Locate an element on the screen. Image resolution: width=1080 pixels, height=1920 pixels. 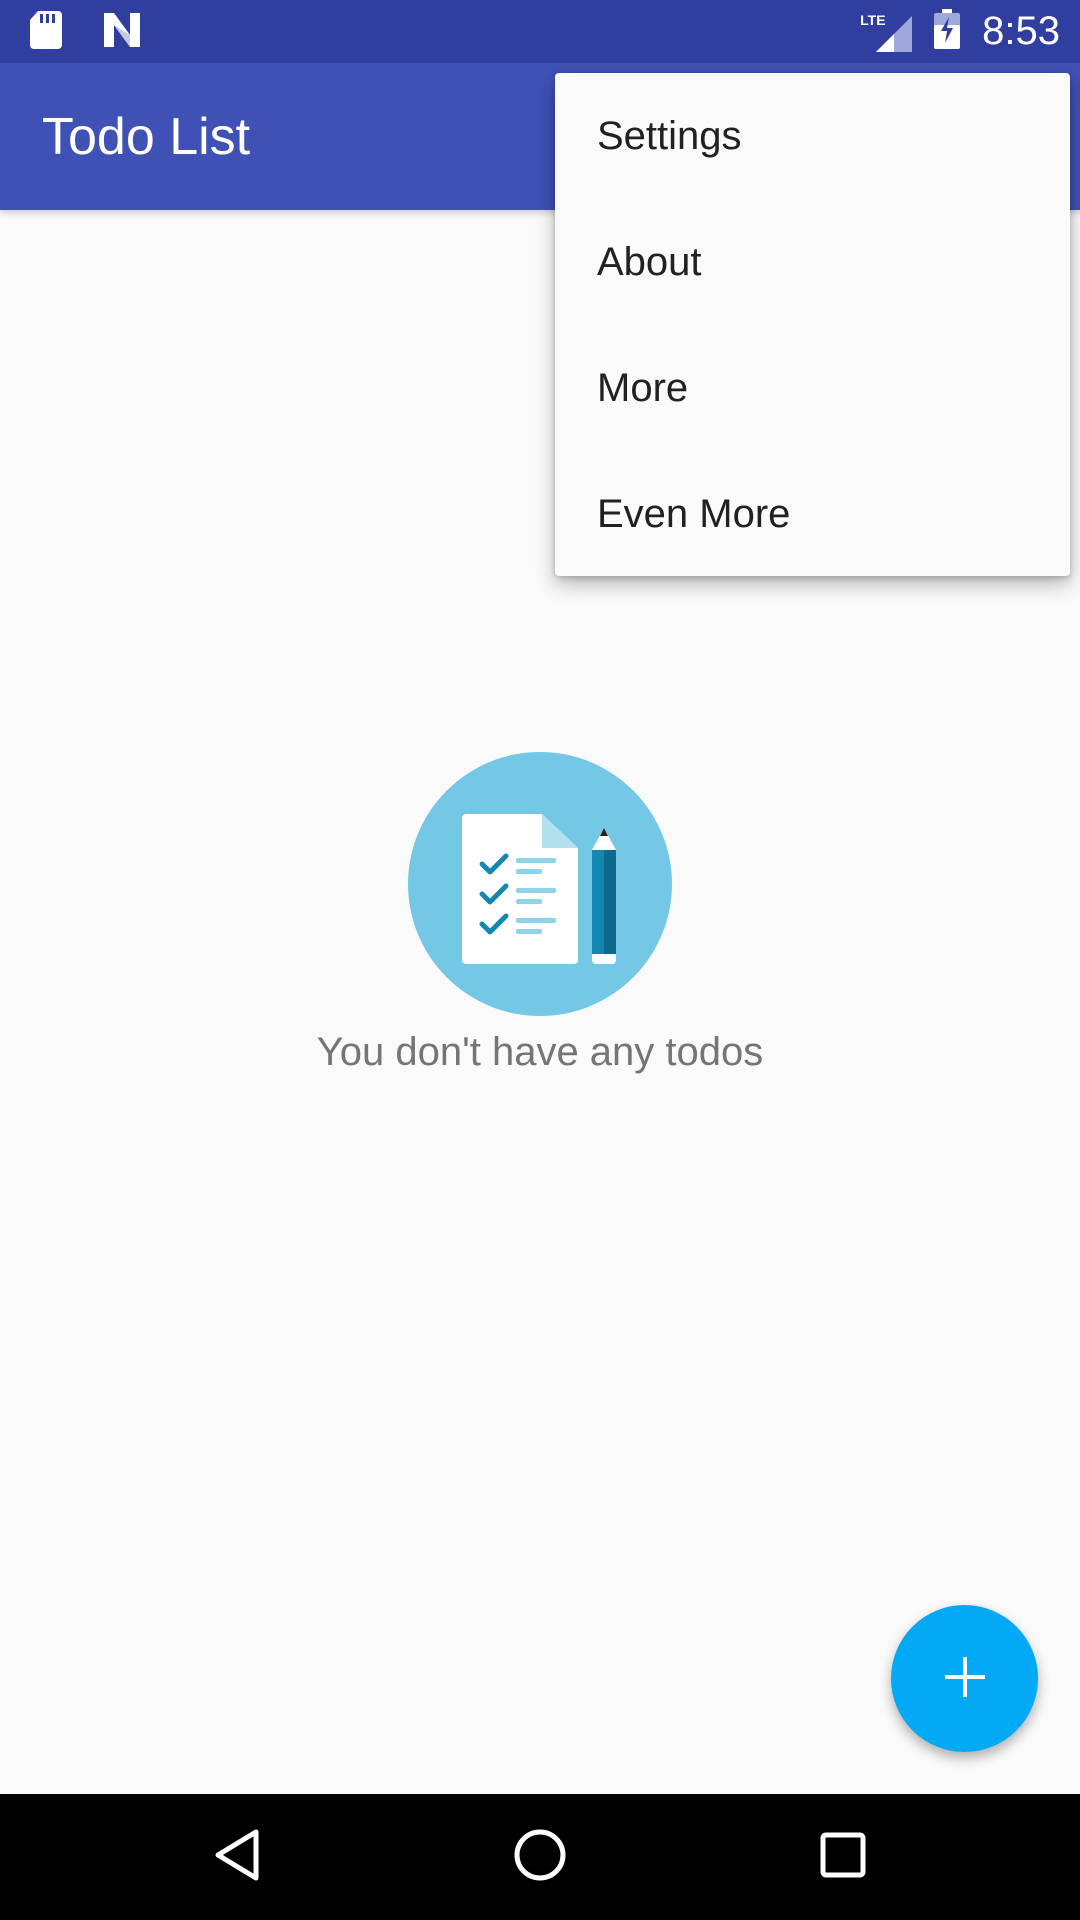
back-button is located at coordinates (237, 1857).